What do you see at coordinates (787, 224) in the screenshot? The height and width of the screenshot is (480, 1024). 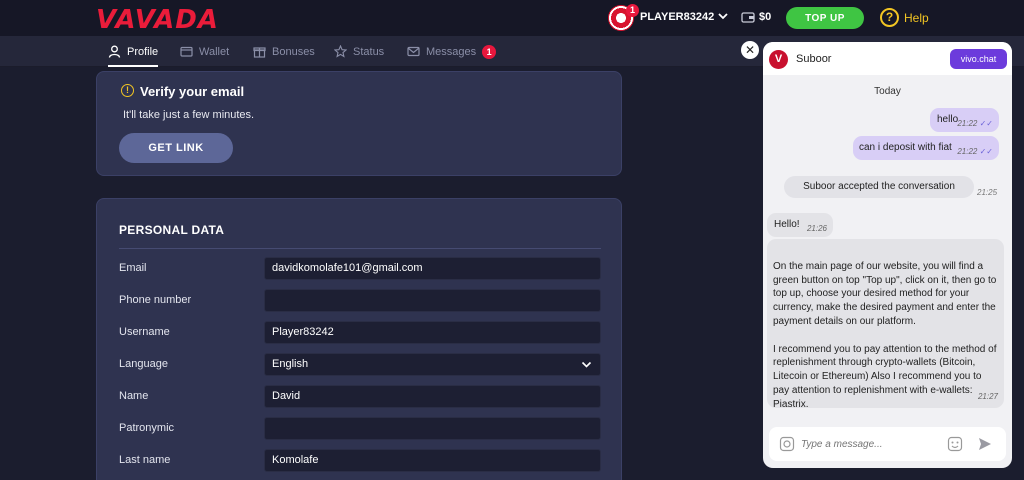 I see `message-text: Hello!` at bounding box center [787, 224].